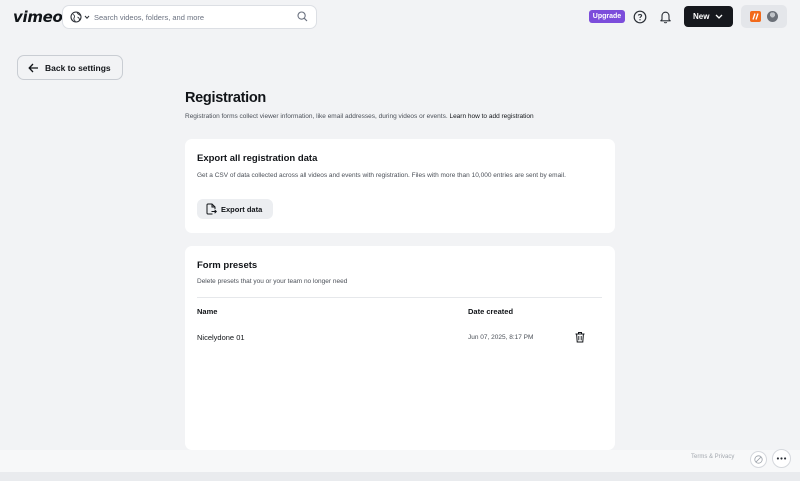 The height and width of the screenshot is (481, 800). Describe the element at coordinates (701, 16) in the screenshot. I see `new-button-label: New` at that location.